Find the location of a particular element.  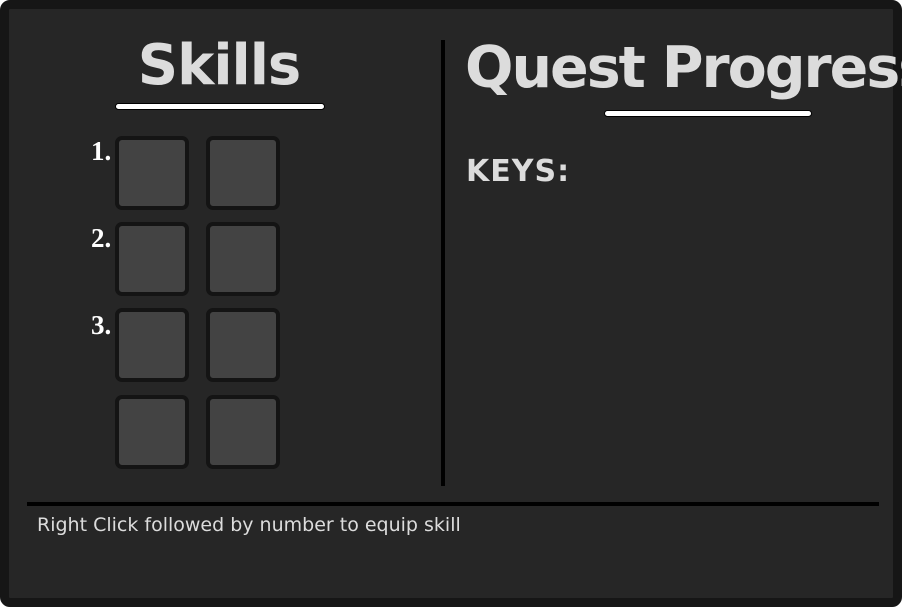

skill-slot-1-right is located at coordinates (243, 173).